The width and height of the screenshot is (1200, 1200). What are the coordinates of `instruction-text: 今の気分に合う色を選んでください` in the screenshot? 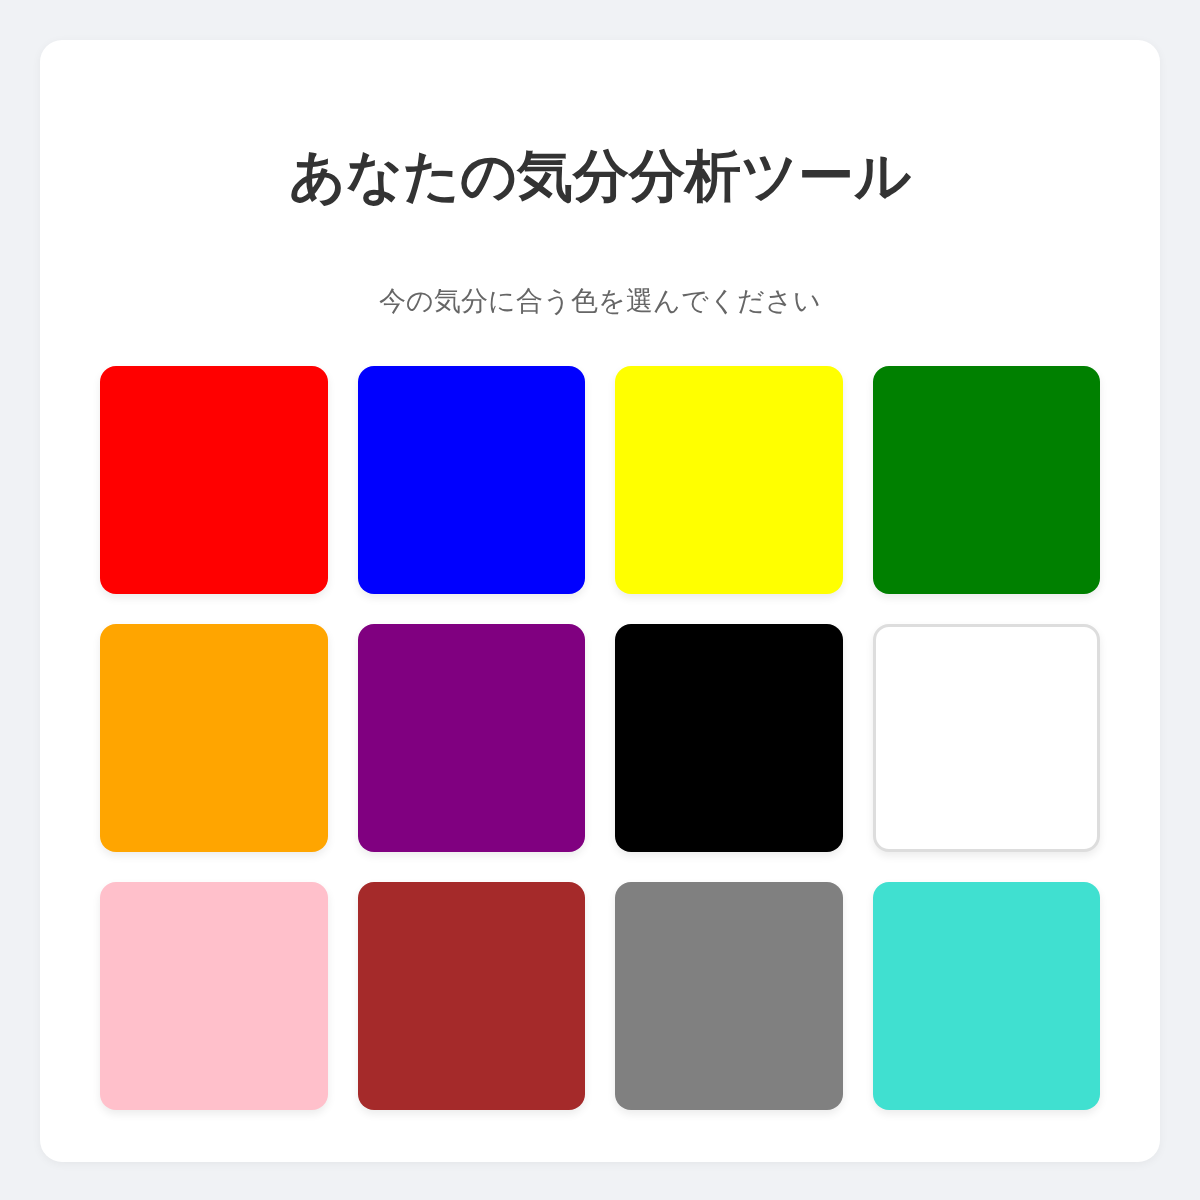 It's located at (600, 300).